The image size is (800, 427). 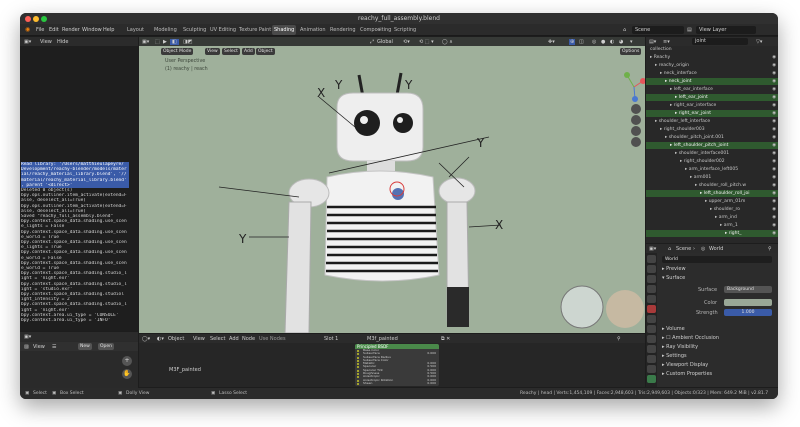 What do you see at coordinates (331, 339) in the screenshot?
I see `slot-selector: Slot 1` at bounding box center [331, 339].